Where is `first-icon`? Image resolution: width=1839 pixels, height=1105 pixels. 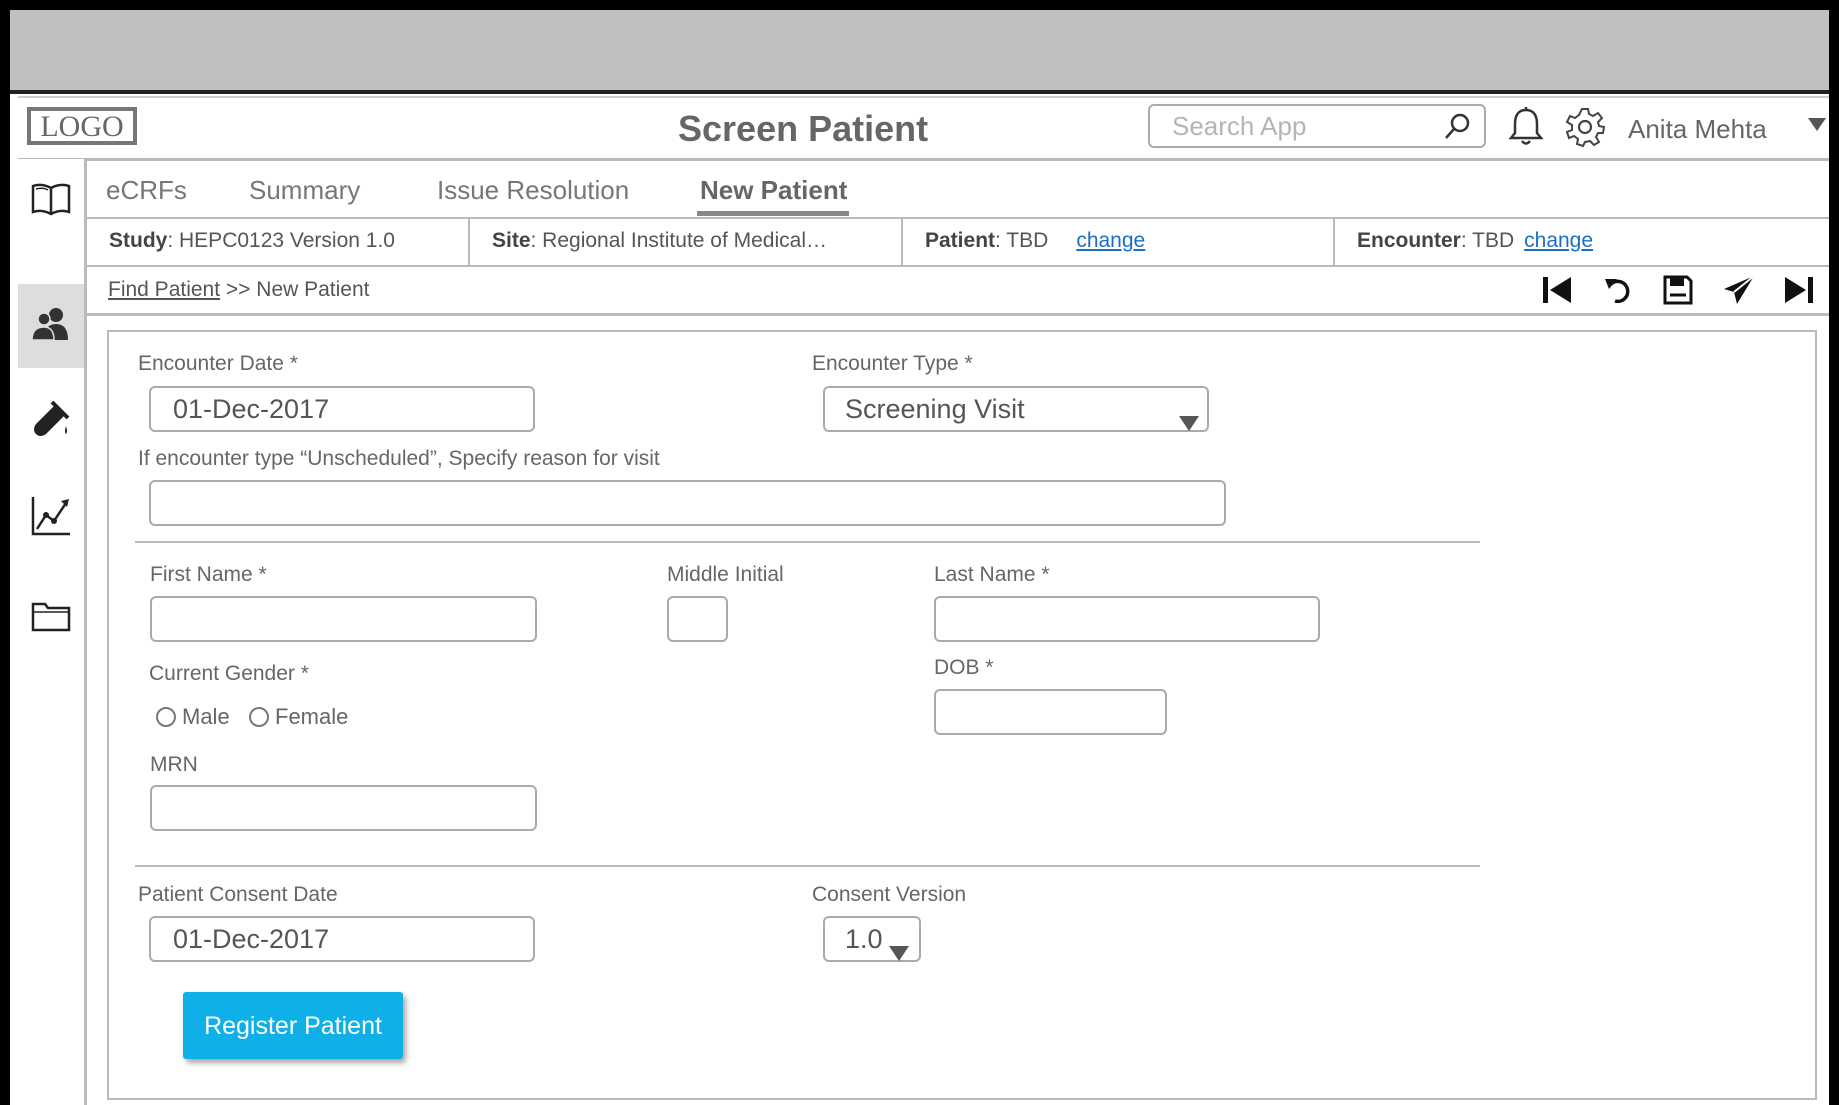
first-icon is located at coordinates (1557, 292).